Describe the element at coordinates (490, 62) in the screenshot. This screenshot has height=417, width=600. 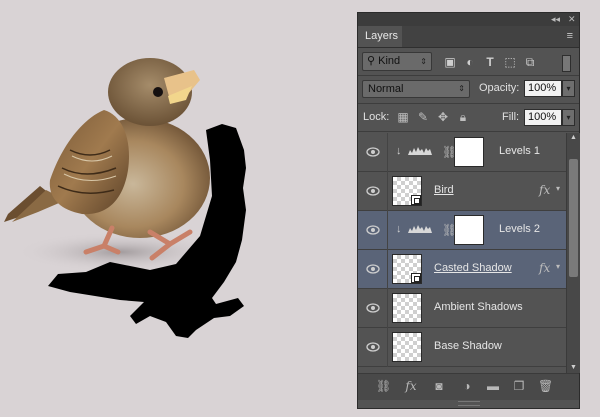
I see `type-filter-icon: T` at that location.